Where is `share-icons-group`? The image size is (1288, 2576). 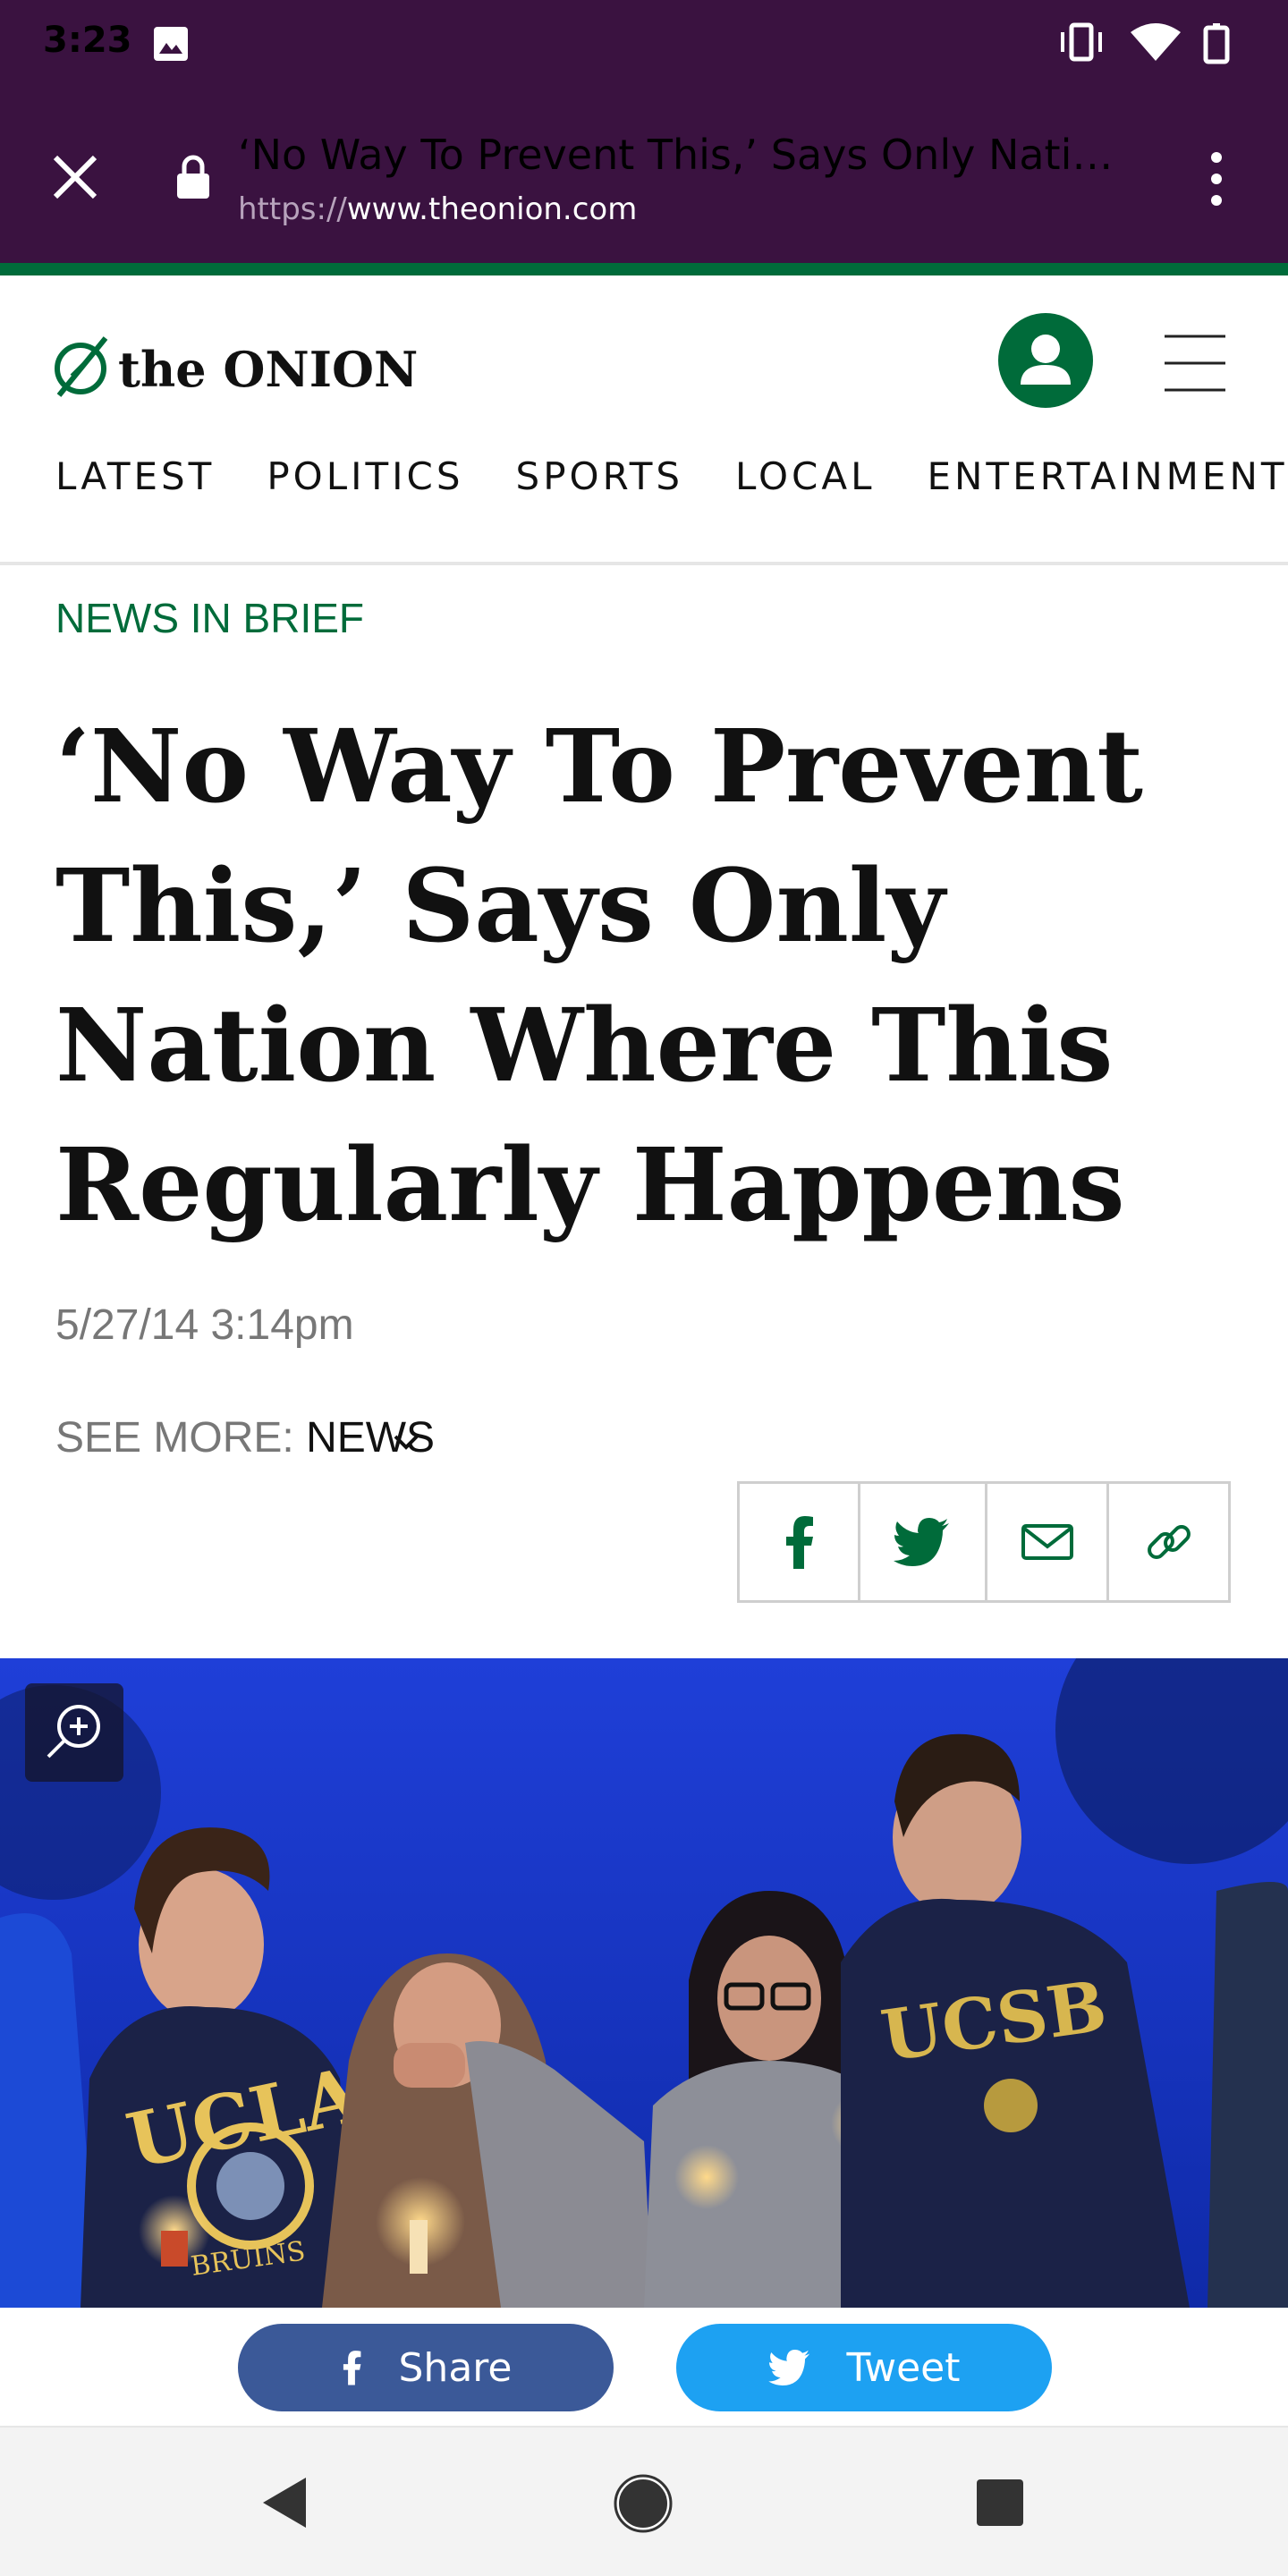 share-icons-group is located at coordinates (984, 1542).